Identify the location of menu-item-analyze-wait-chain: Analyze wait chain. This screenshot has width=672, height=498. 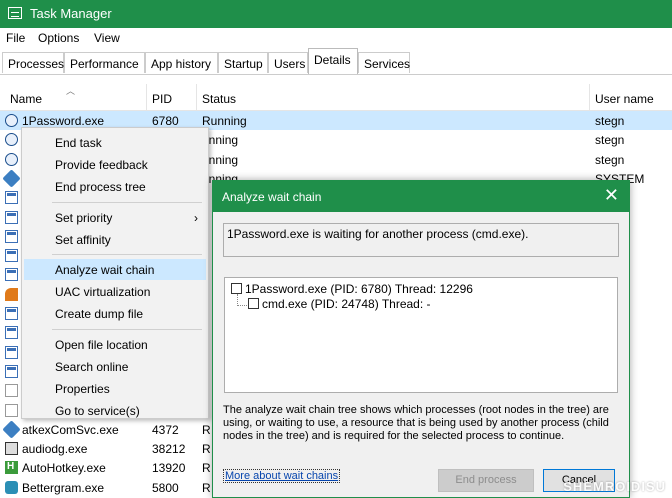
(115, 269).